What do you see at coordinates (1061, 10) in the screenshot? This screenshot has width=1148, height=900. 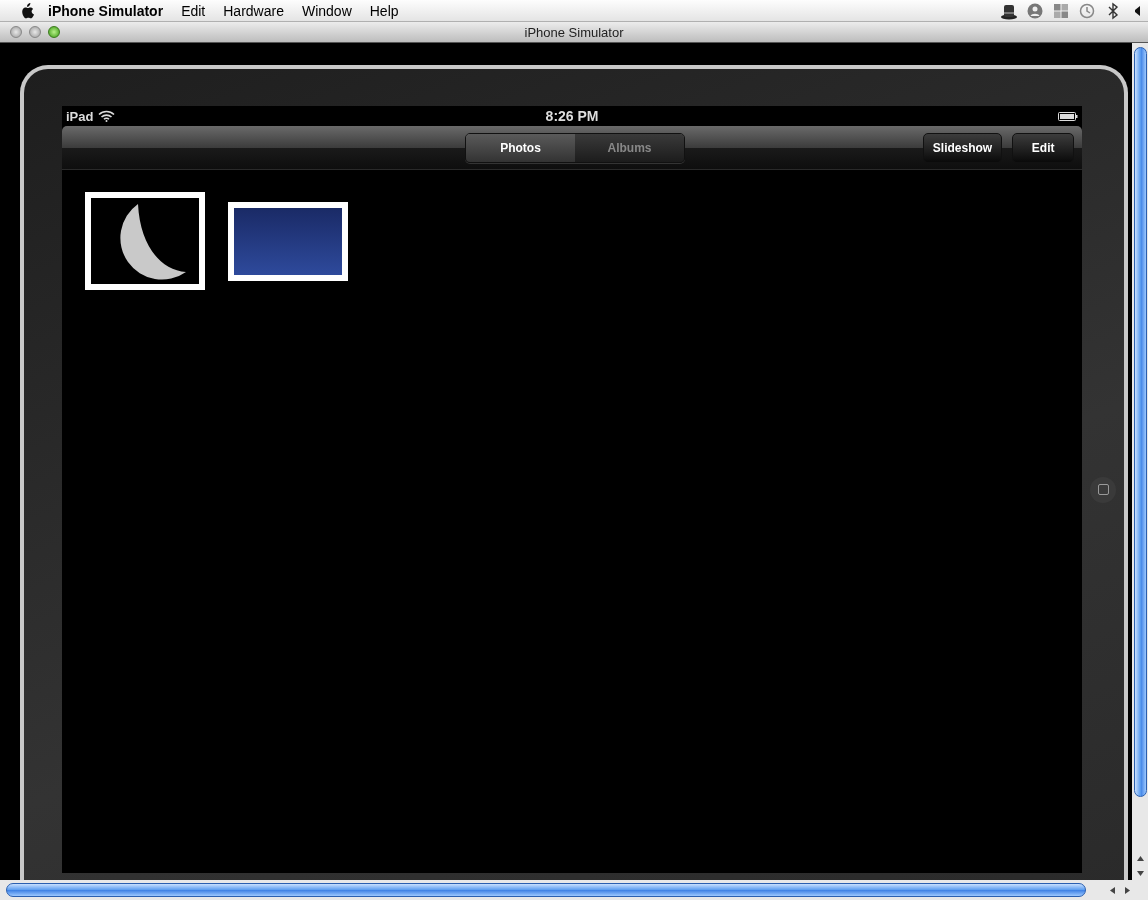 I see `grid-icon` at bounding box center [1061, 10].